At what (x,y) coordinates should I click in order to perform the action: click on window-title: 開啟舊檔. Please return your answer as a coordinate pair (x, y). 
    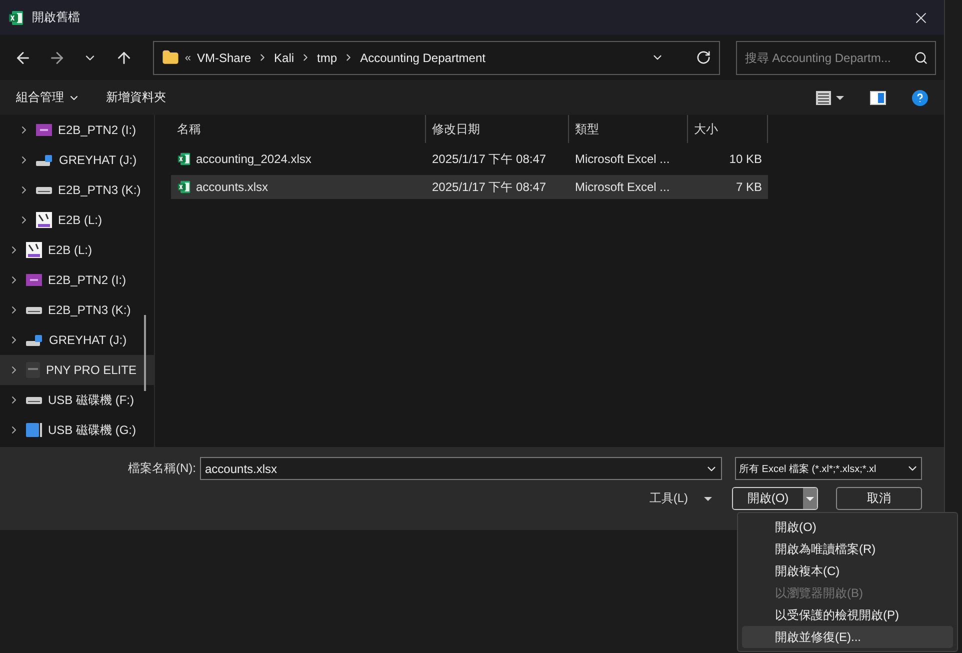
    Looking at the image, I should click on (56, 17).